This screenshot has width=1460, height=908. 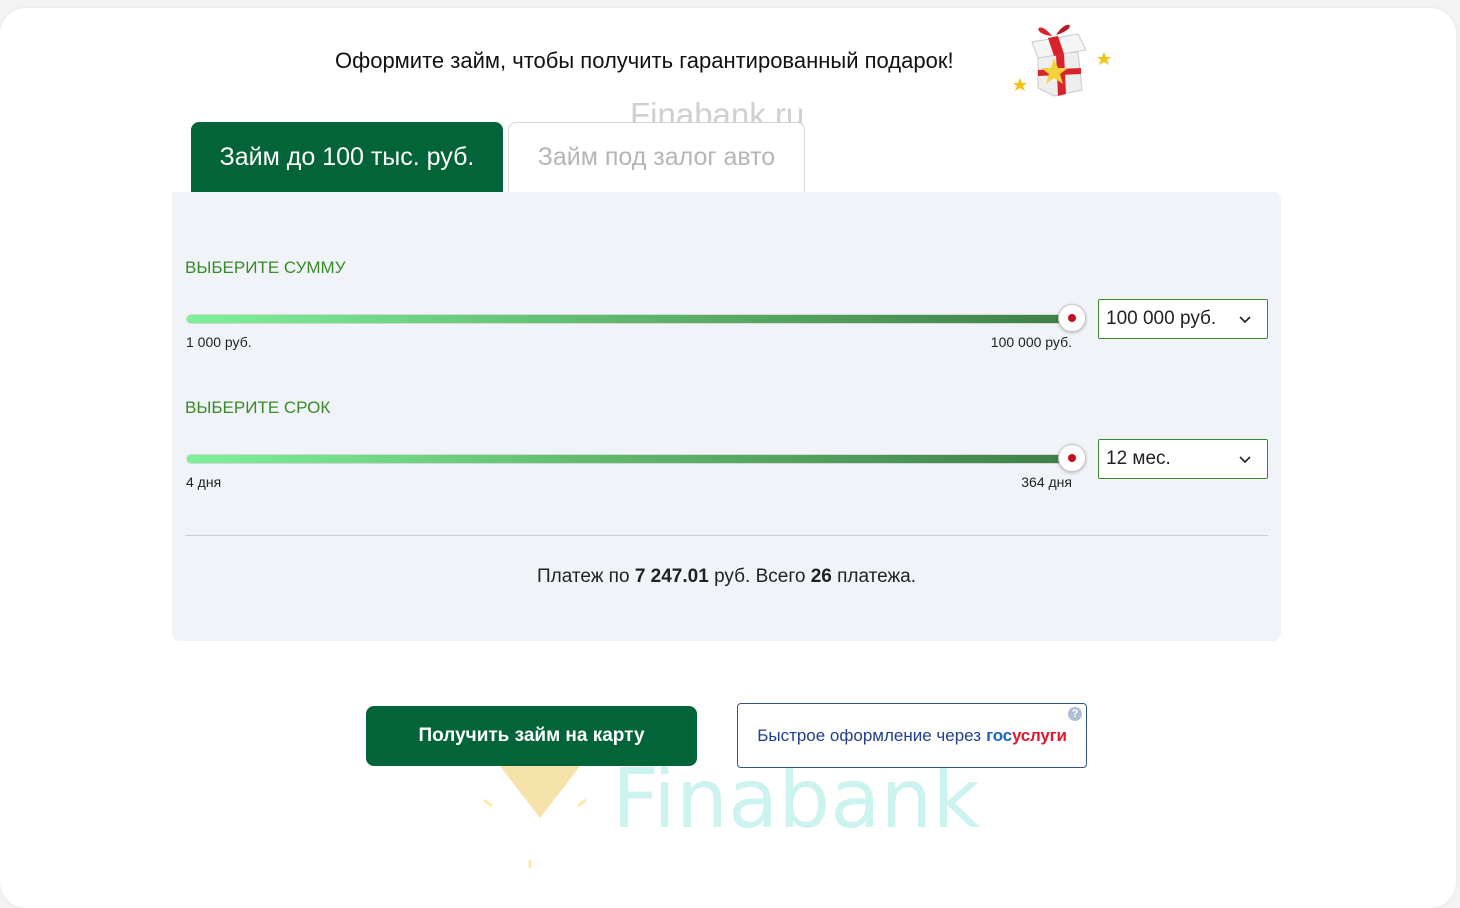 What do you see at coordinates (1039, 735) in the screenshot?
I see `gosuslugi-logo-part-2: услуги` at bounding box center [1039, 735].